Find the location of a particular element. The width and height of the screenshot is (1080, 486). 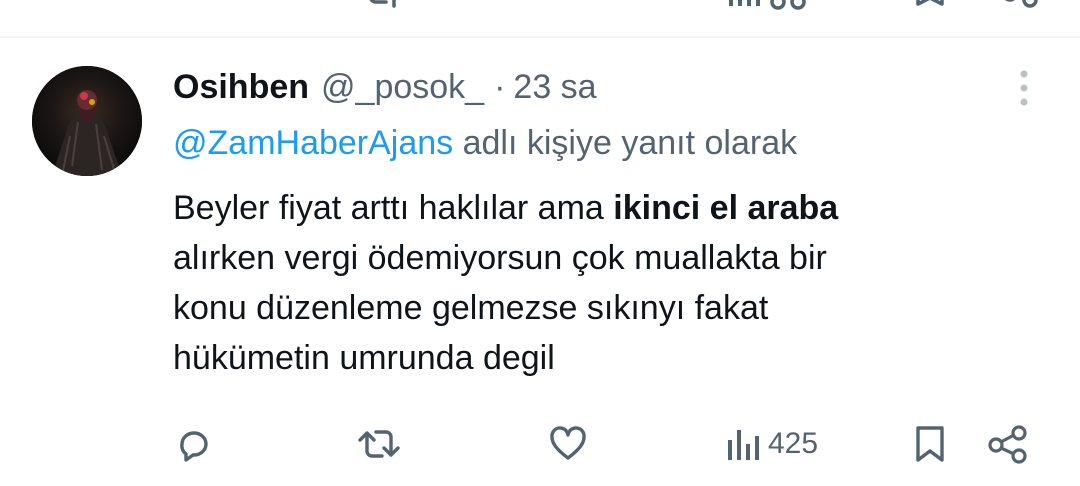

avatar is located at coordinates (87, 121).